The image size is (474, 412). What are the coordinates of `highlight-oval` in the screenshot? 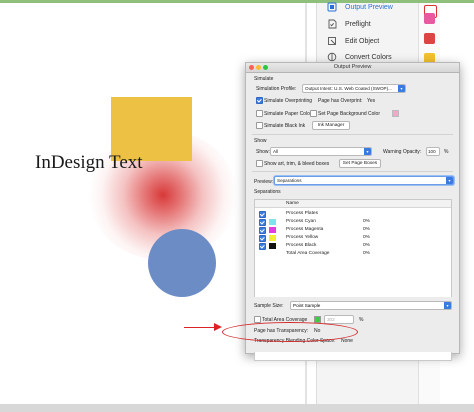 It's located at (290, 332).